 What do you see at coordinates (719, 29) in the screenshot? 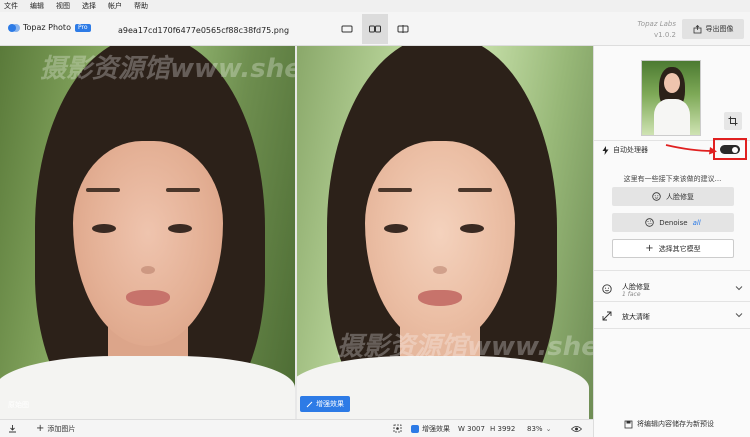
I see `export-label: 导出图像` at bounding box center [719, 29].